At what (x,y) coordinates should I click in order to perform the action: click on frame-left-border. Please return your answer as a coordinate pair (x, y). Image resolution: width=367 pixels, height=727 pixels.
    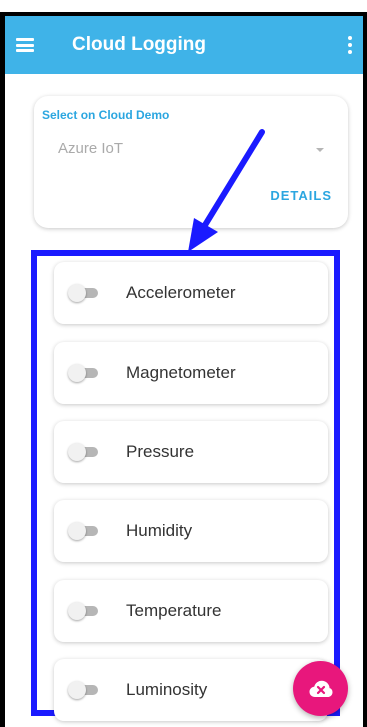
    Looking at the image, I should click on (2, 369).